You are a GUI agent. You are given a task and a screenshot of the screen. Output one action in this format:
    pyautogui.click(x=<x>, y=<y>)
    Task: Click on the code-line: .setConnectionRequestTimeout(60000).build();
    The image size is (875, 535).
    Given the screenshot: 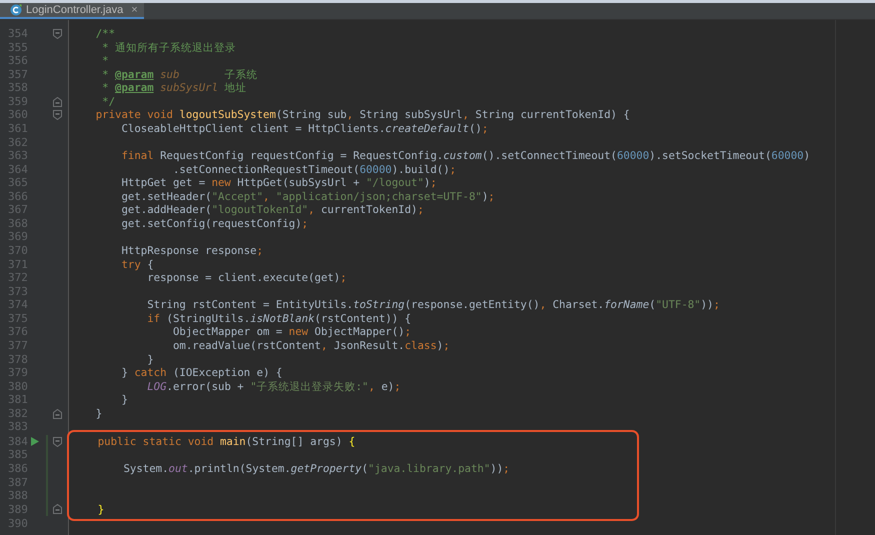 What is the action you would take?
    pyautogui.click(x=314, y=169)
    